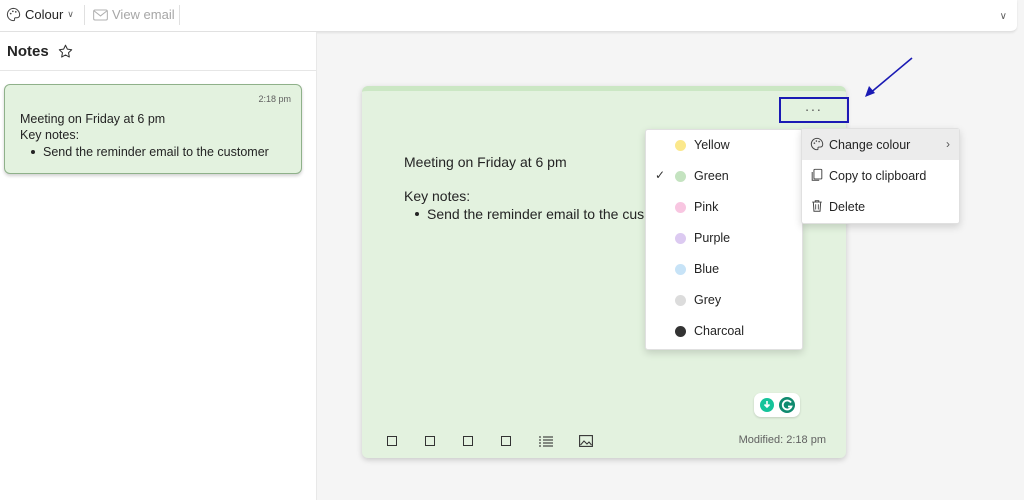  I want to click on colour-option-pink: Pink, so click(724, 207).